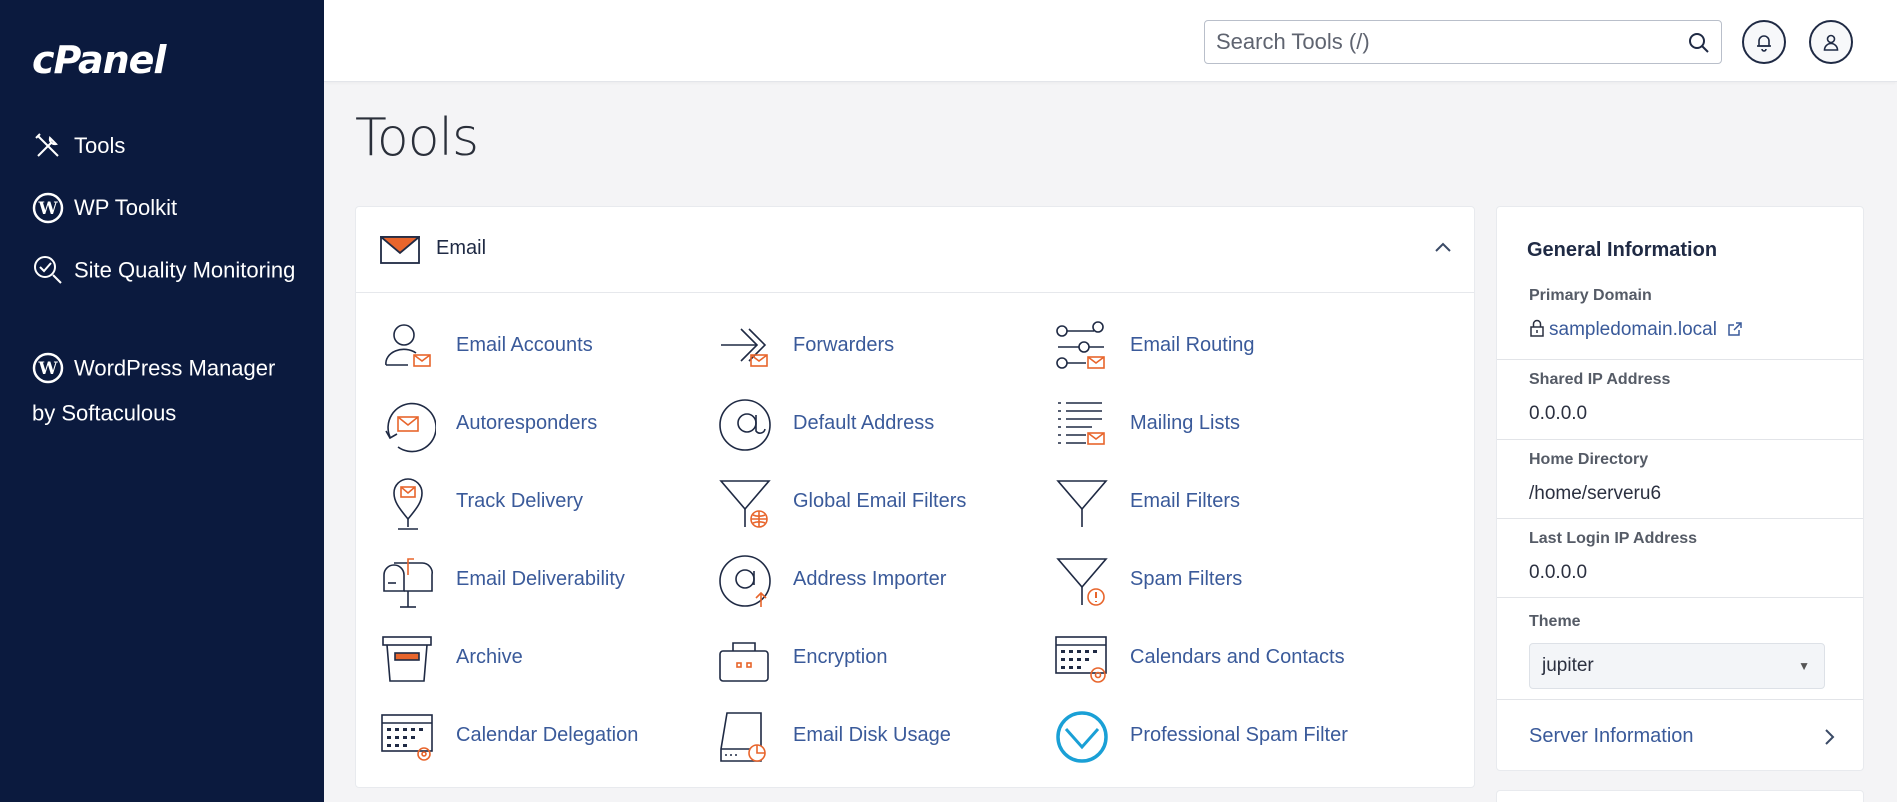 The height and width of the screenshot is (802, 1897). What do you see at coordinates (872, 735) in the screenshot?
I see `tool-label: Email Disk Usage` at bounding box center [872, 735].